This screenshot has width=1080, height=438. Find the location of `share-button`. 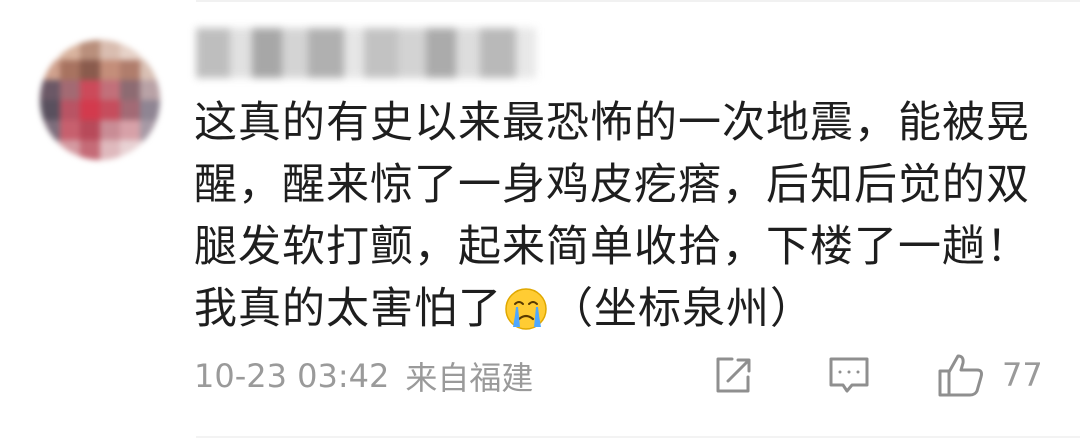

share-button is located at coordinates (732, 375).